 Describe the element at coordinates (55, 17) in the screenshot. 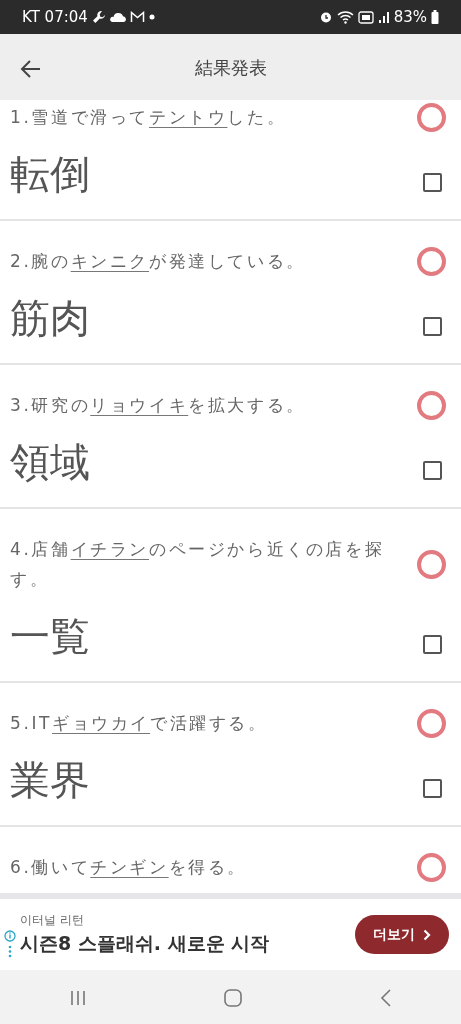

I see `status-time: KT 07:04` at that location.